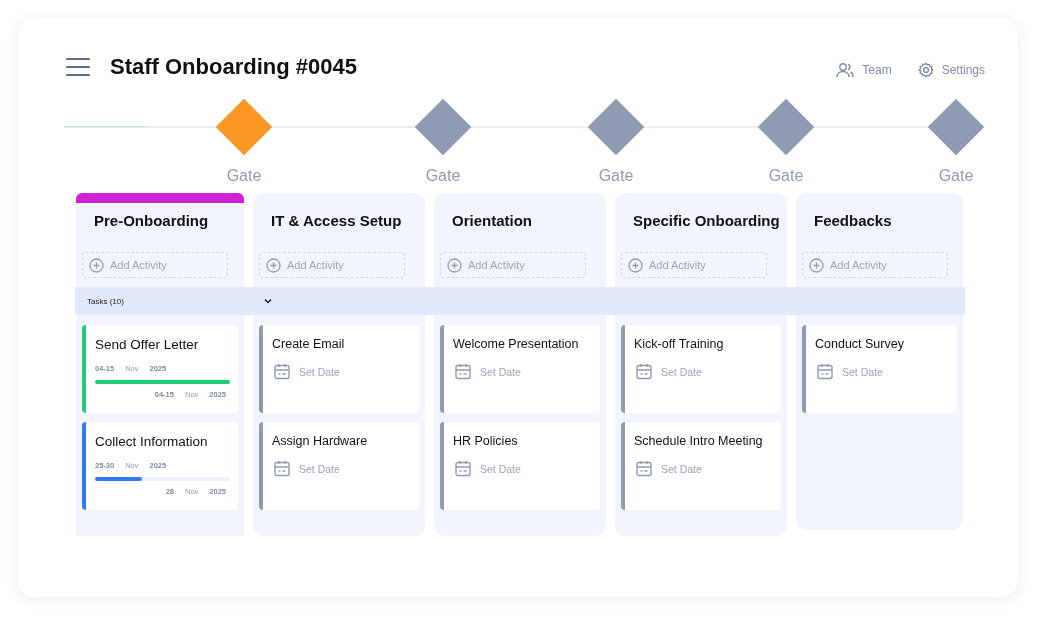  Describe the element at coordinates (147, 344) in the screenshot. I see `task-title: Send Offer Letter` at that location.